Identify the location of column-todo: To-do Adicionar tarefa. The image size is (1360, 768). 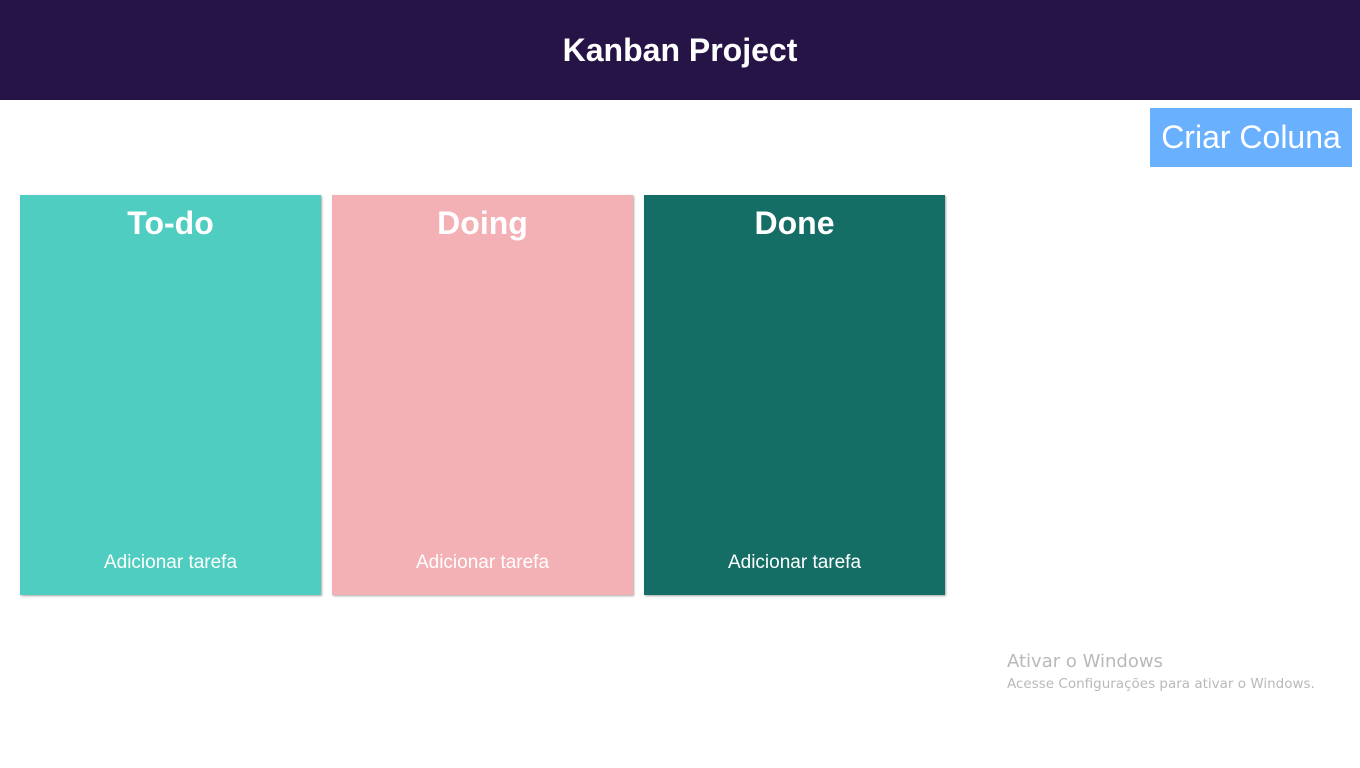
(170, 395).